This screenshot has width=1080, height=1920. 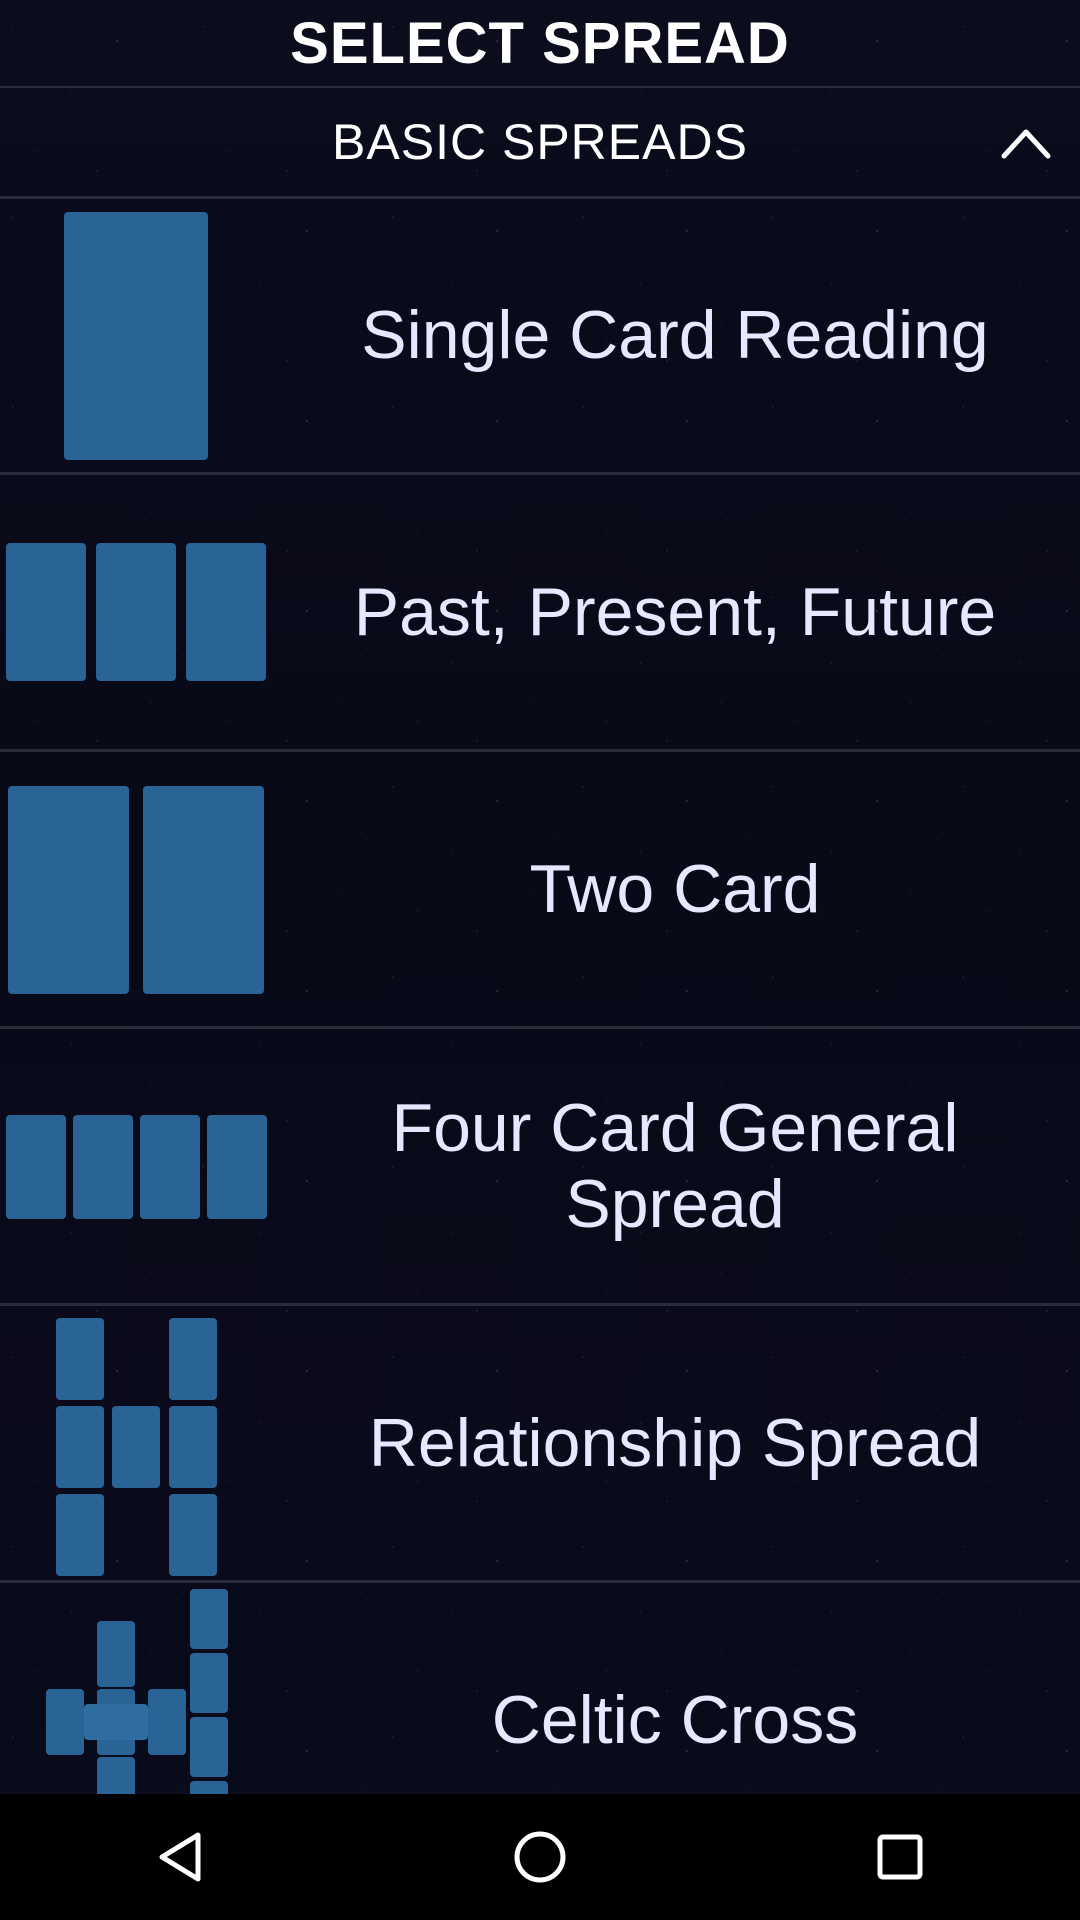 I want to click on spread-item-single-card: Single Card Reading, so click(x=540, y=336).